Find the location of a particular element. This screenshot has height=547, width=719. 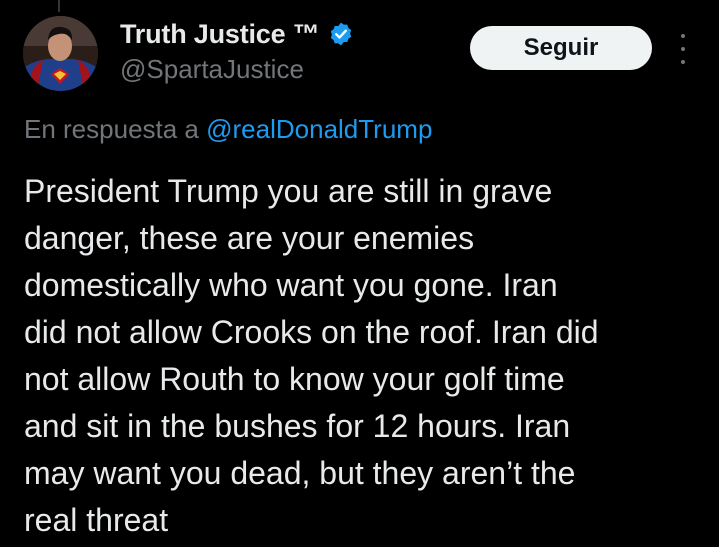

reply-context: En respuesta a @realDonaldTrump is located at coordinates (228, 129).